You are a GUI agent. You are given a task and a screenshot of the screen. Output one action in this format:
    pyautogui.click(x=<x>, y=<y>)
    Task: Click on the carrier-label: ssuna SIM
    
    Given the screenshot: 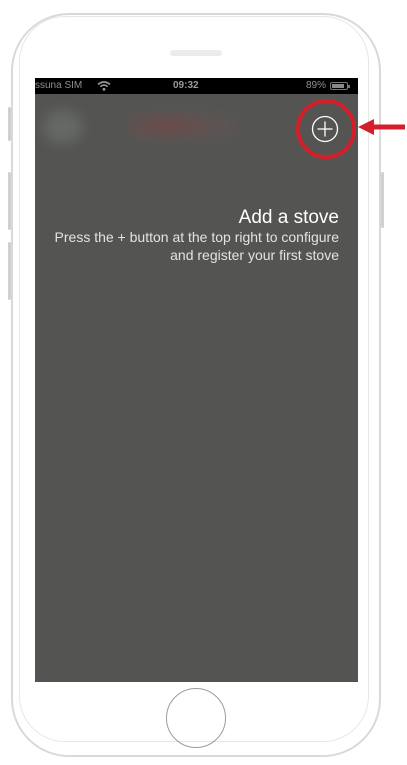 What is the action you would take?
    pyautogui.click(x=59, y=85)
    